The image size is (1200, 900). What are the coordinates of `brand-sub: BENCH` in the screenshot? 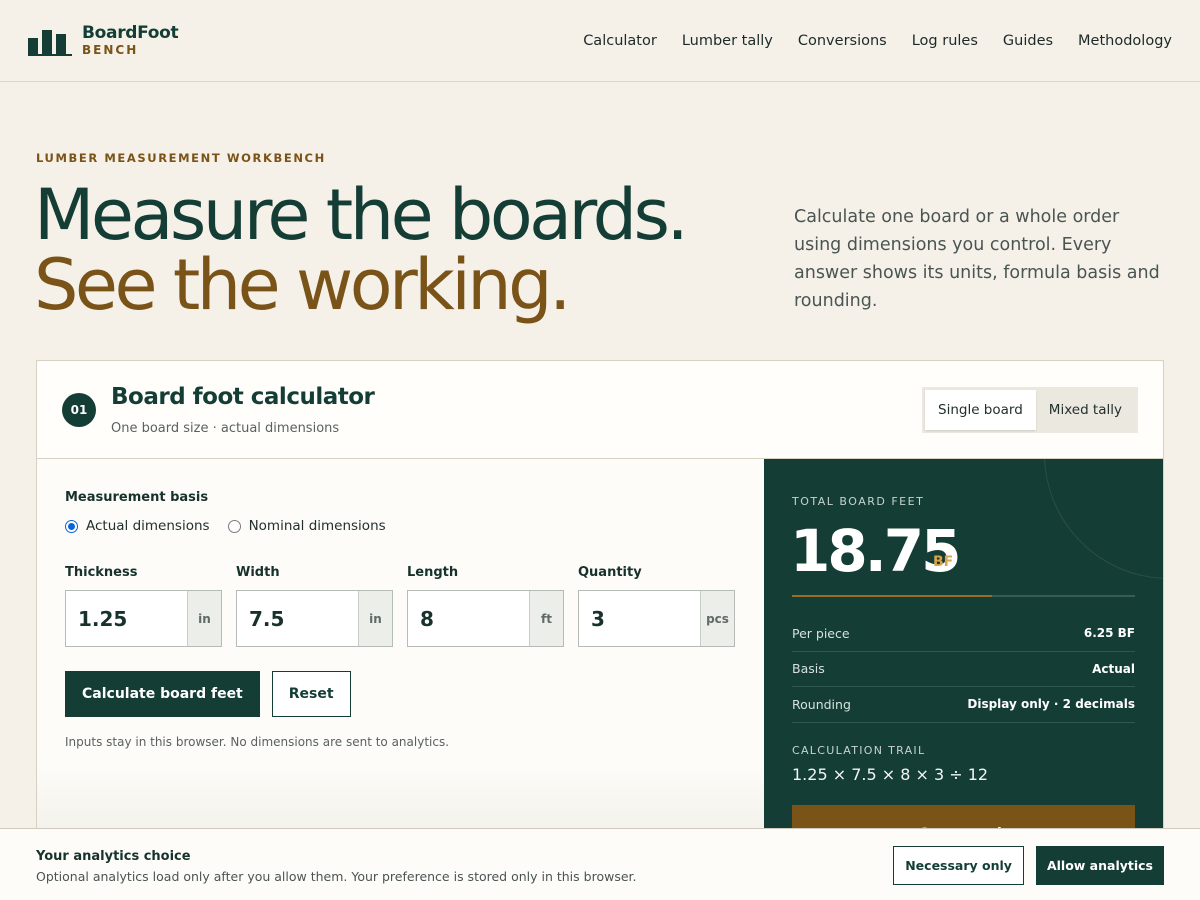 It's located at (110, 50).